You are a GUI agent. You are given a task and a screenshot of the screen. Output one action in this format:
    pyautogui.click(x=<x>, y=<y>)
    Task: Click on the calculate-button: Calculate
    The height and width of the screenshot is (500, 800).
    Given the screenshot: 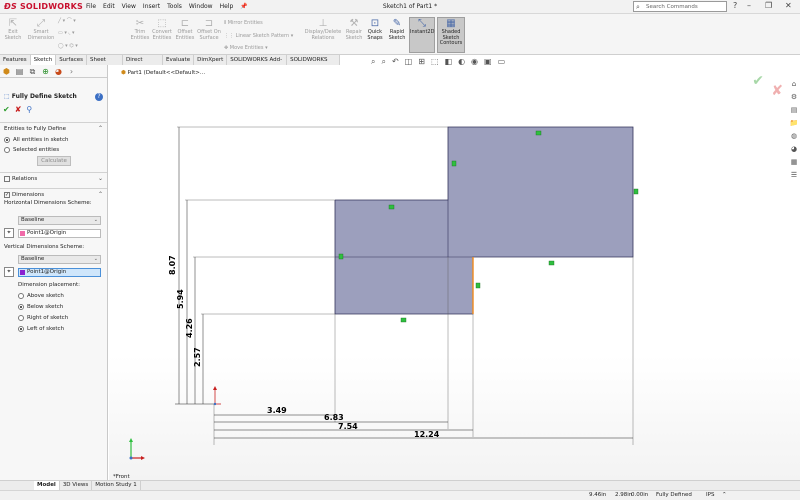 What is the action you would take?
    pyautogui.click(x=54, y=161)
    